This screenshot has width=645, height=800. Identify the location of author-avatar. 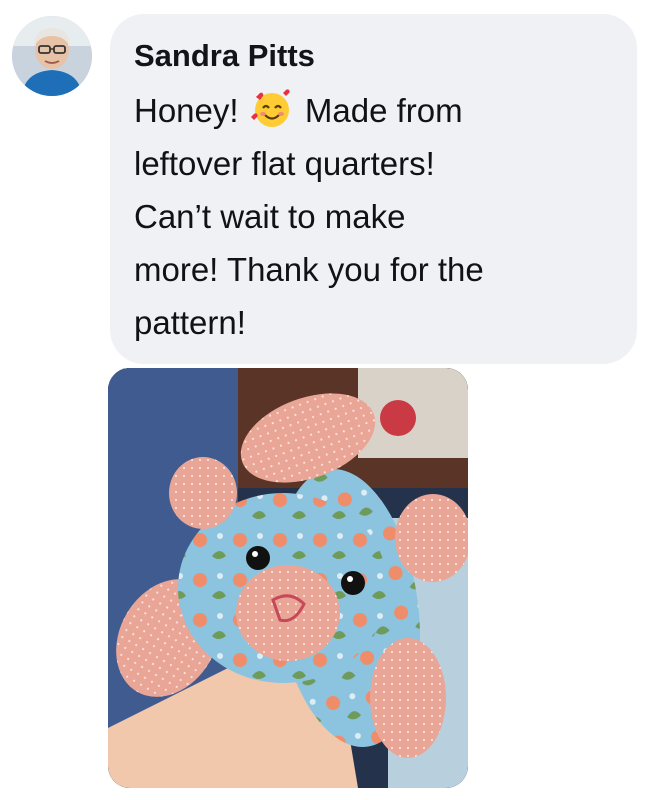
(52, 56).